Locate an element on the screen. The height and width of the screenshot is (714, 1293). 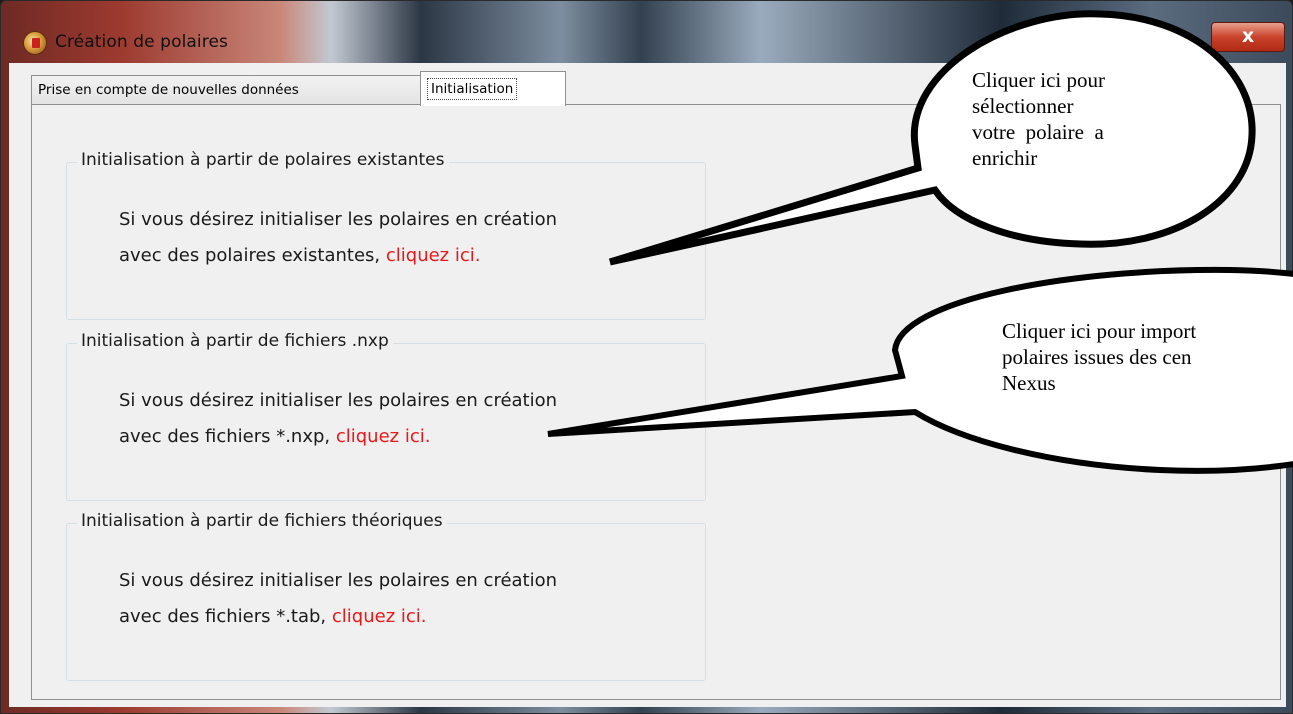
tab-initialisation-label: Initialisation is located at coordinates (472, 89).